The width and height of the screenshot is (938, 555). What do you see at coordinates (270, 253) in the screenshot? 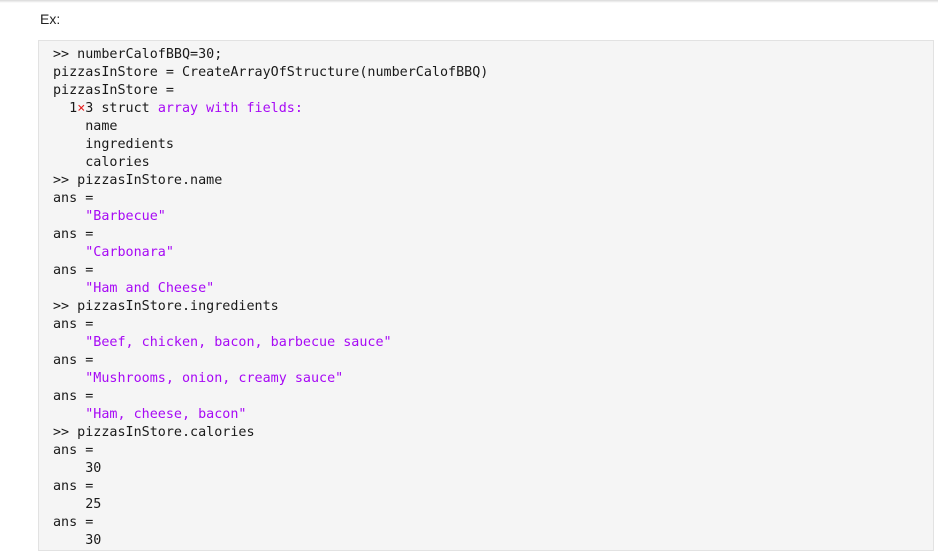
I see `code-line: "Carbonara"` at bounding box center [270, 253].